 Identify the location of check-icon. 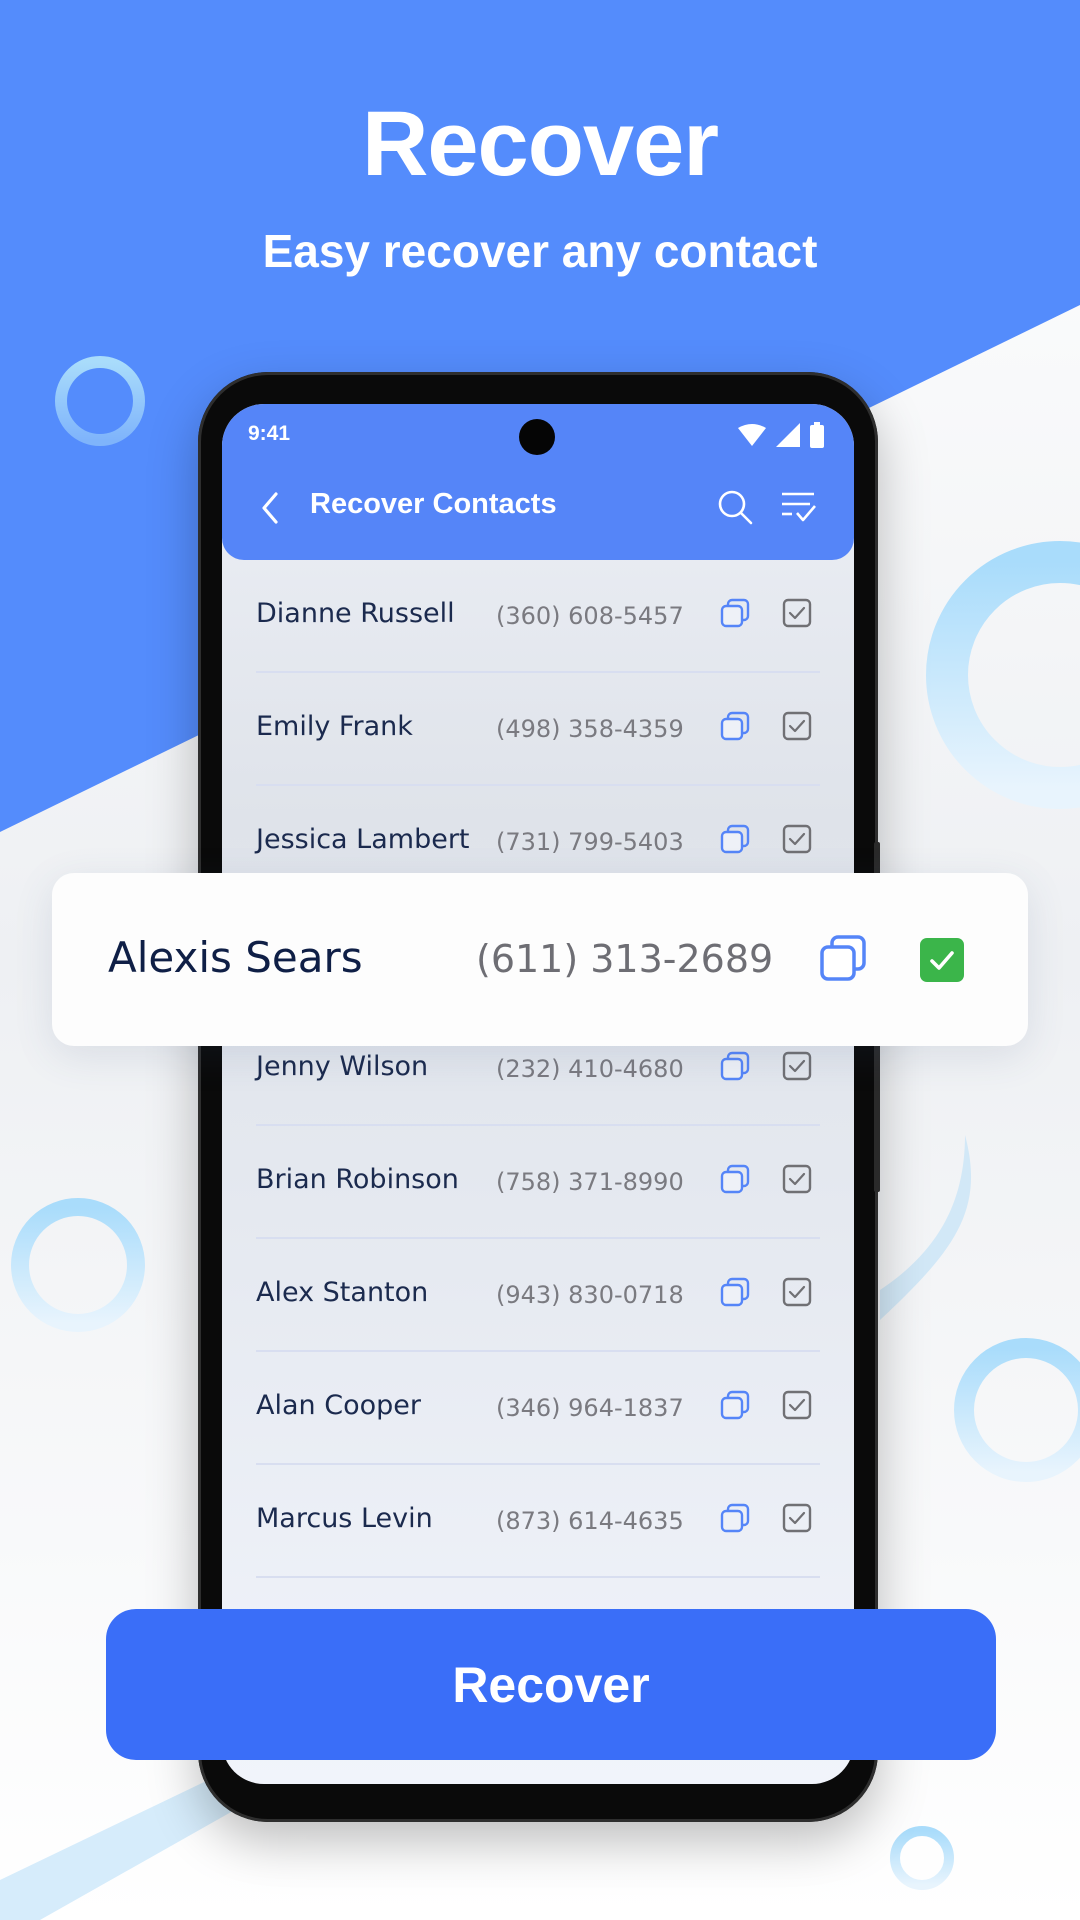
(942, 960).